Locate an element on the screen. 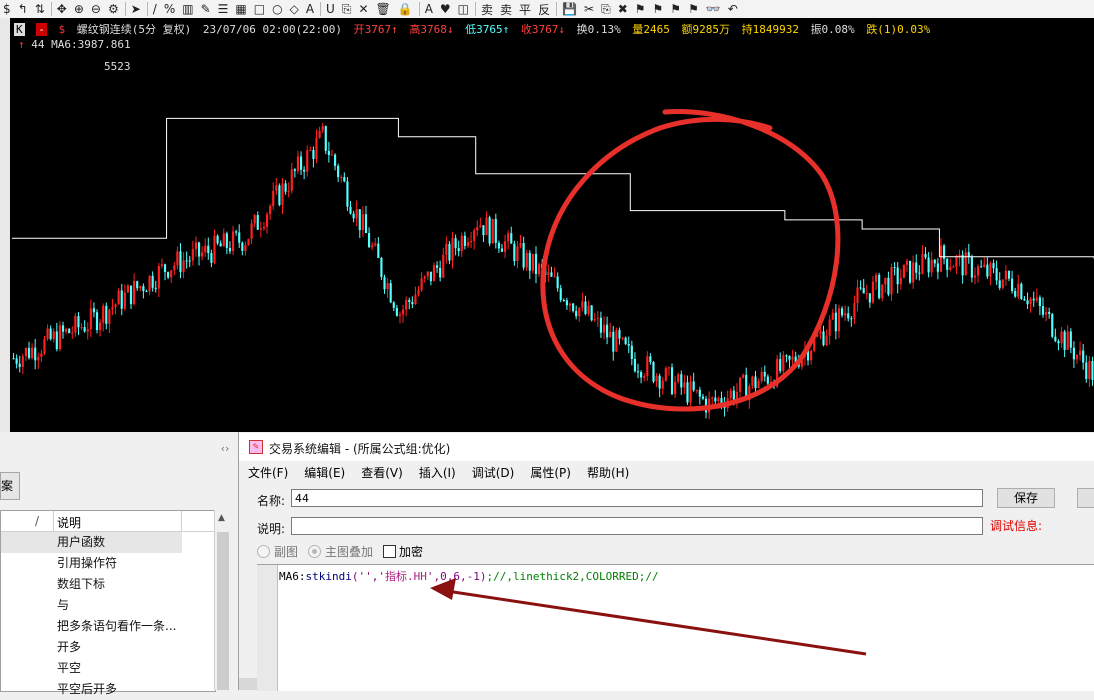 The width and height of the screenshot is (1094, 700). symbol-label: 螺纹钢连续(5分 复权) is located at coordinates (134, 29).